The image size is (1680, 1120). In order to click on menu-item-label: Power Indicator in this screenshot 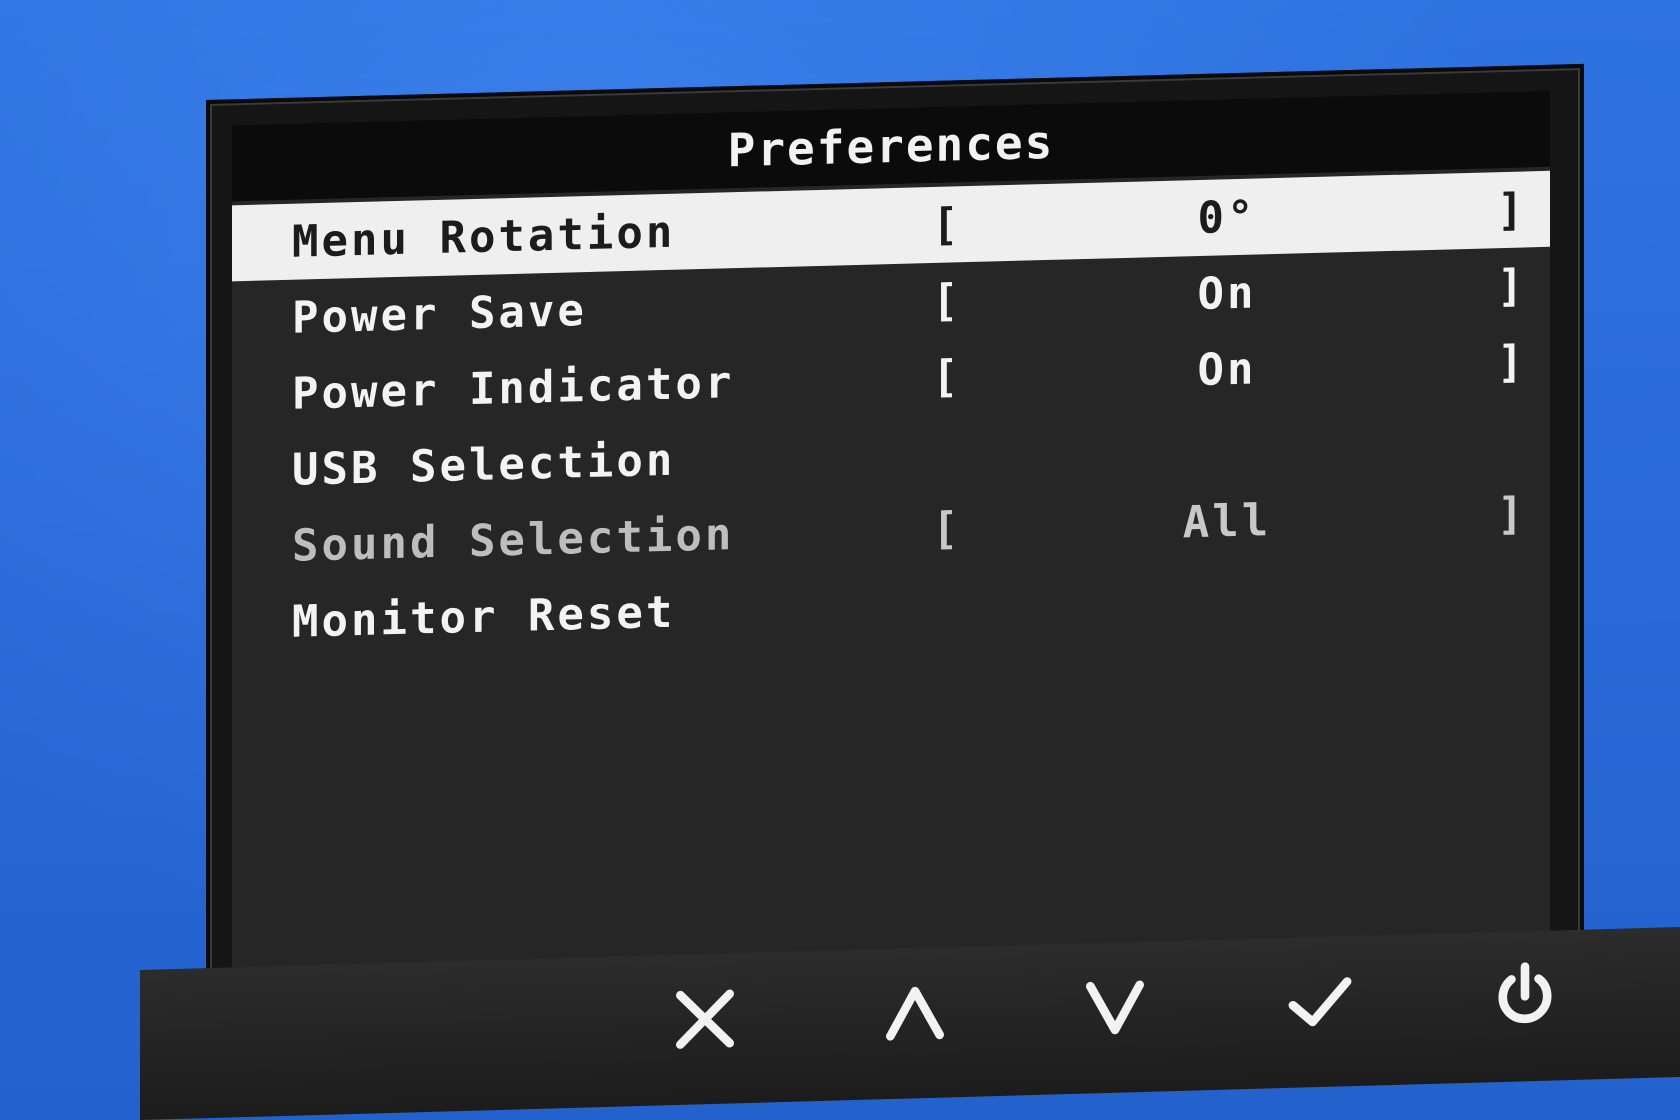, I will do `click(513, 388)`.